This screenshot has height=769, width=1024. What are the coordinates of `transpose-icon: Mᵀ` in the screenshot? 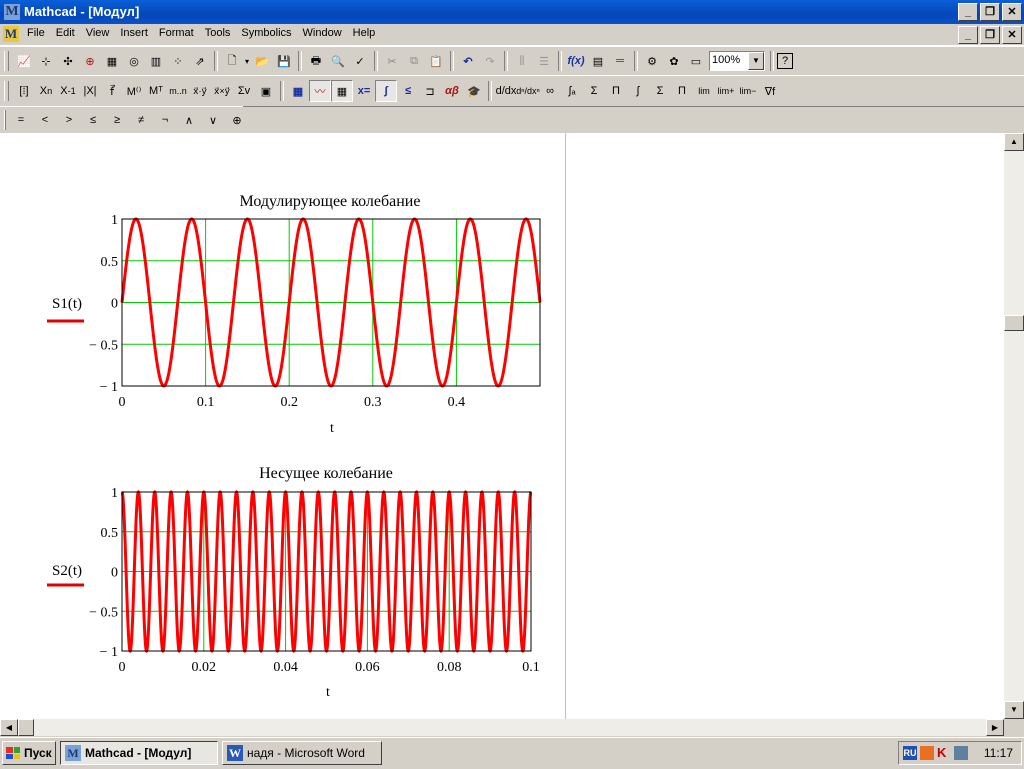 It's located at (156, 91).